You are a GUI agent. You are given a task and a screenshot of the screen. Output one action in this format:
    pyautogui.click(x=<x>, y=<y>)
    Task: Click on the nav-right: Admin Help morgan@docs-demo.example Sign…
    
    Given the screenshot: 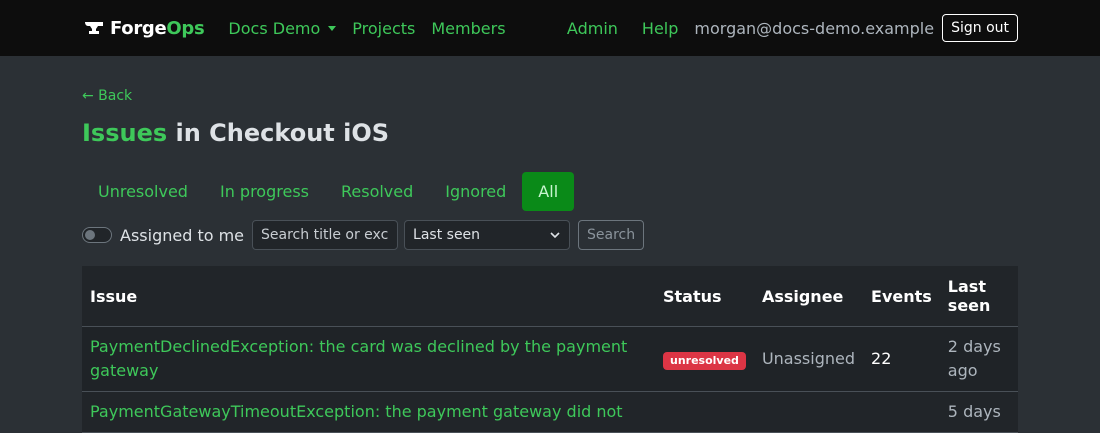 What is the action you would take?
    pyautogui.click(x=792, y=28)
    